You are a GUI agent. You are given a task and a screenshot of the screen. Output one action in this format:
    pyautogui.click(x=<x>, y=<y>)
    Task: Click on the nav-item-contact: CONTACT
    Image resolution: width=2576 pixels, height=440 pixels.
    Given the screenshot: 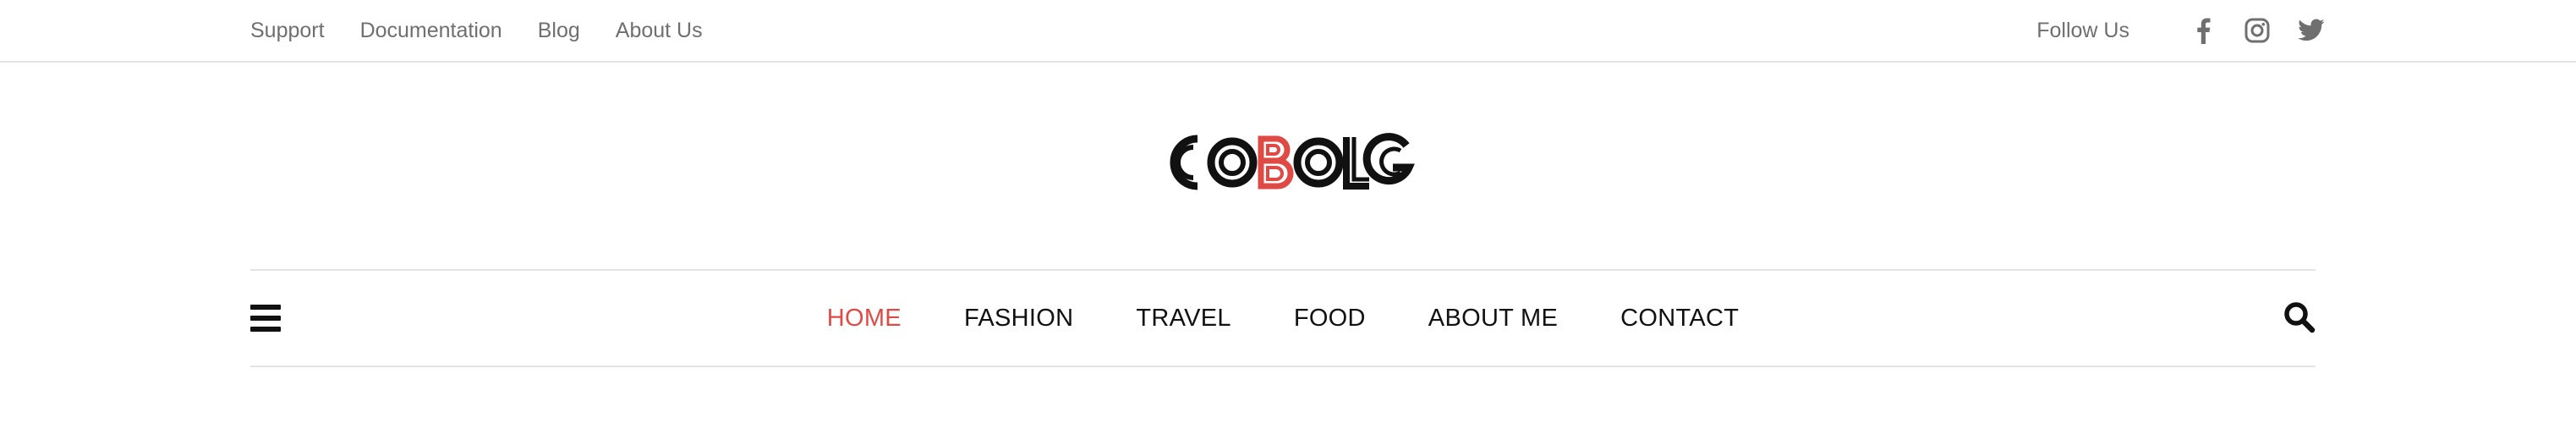 What is the action you would take?
    pyautogui.click(x=1679, y=319)
    